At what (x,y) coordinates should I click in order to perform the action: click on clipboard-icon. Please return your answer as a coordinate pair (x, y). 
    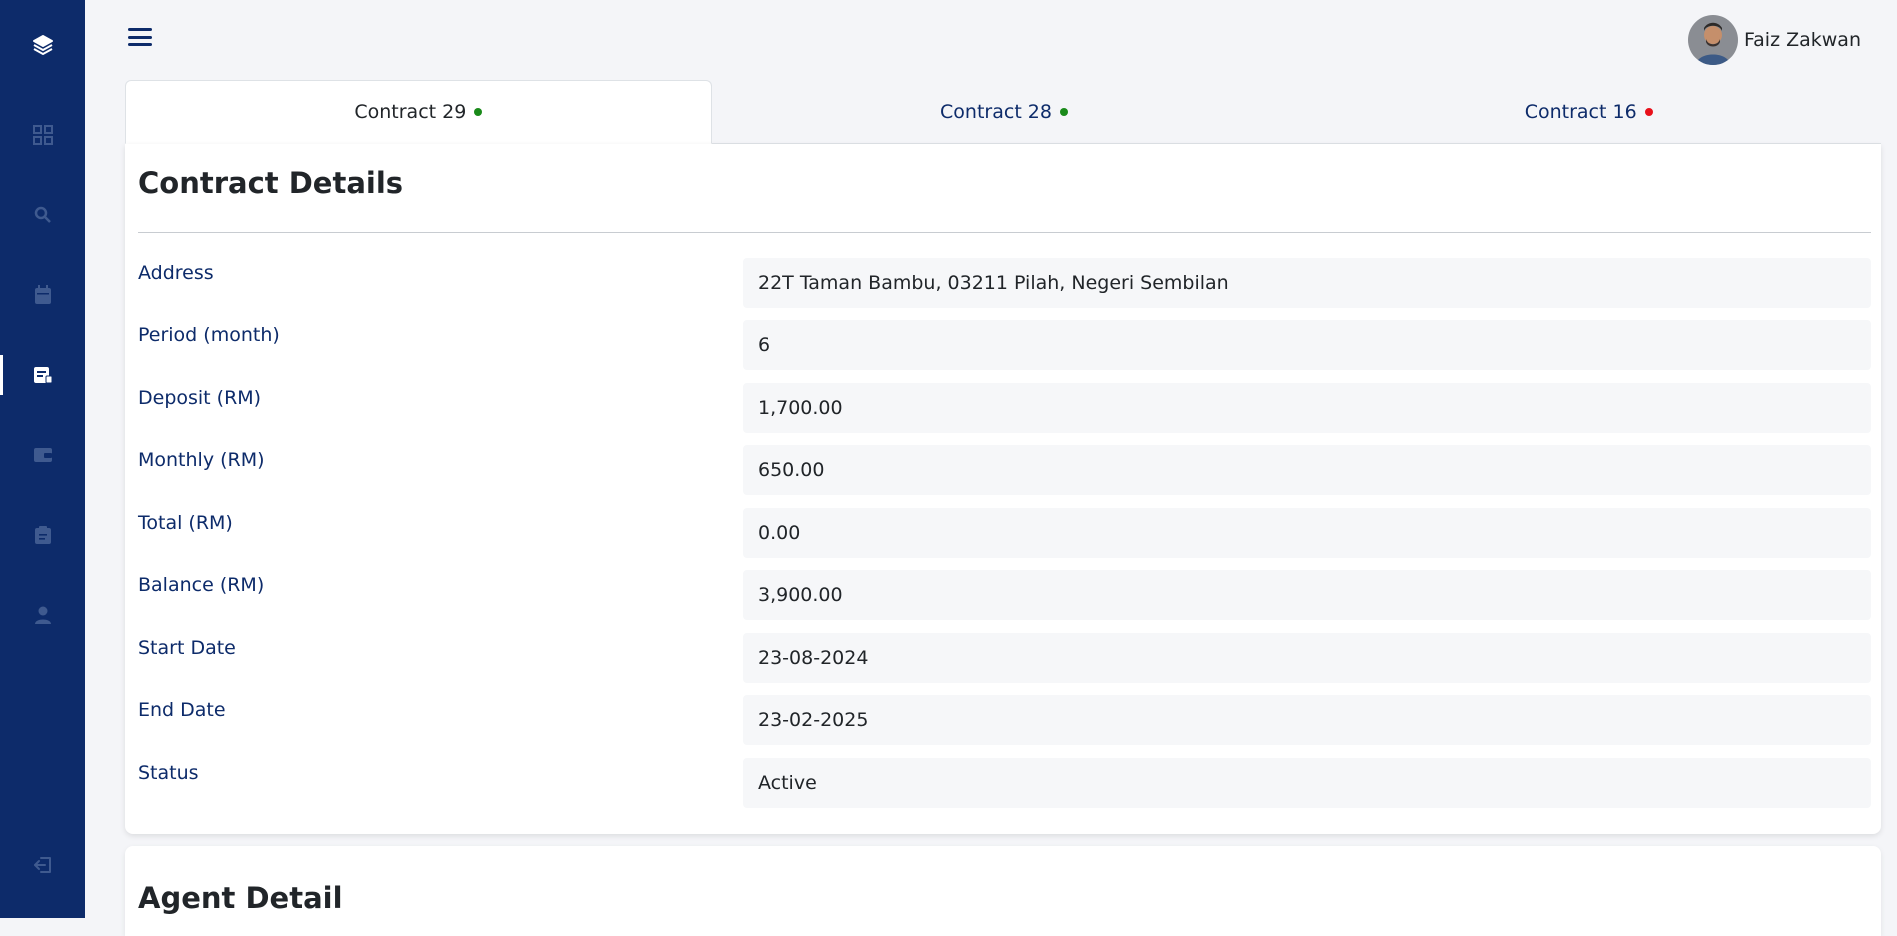
    Looking at the image, I should click on (42, 535).